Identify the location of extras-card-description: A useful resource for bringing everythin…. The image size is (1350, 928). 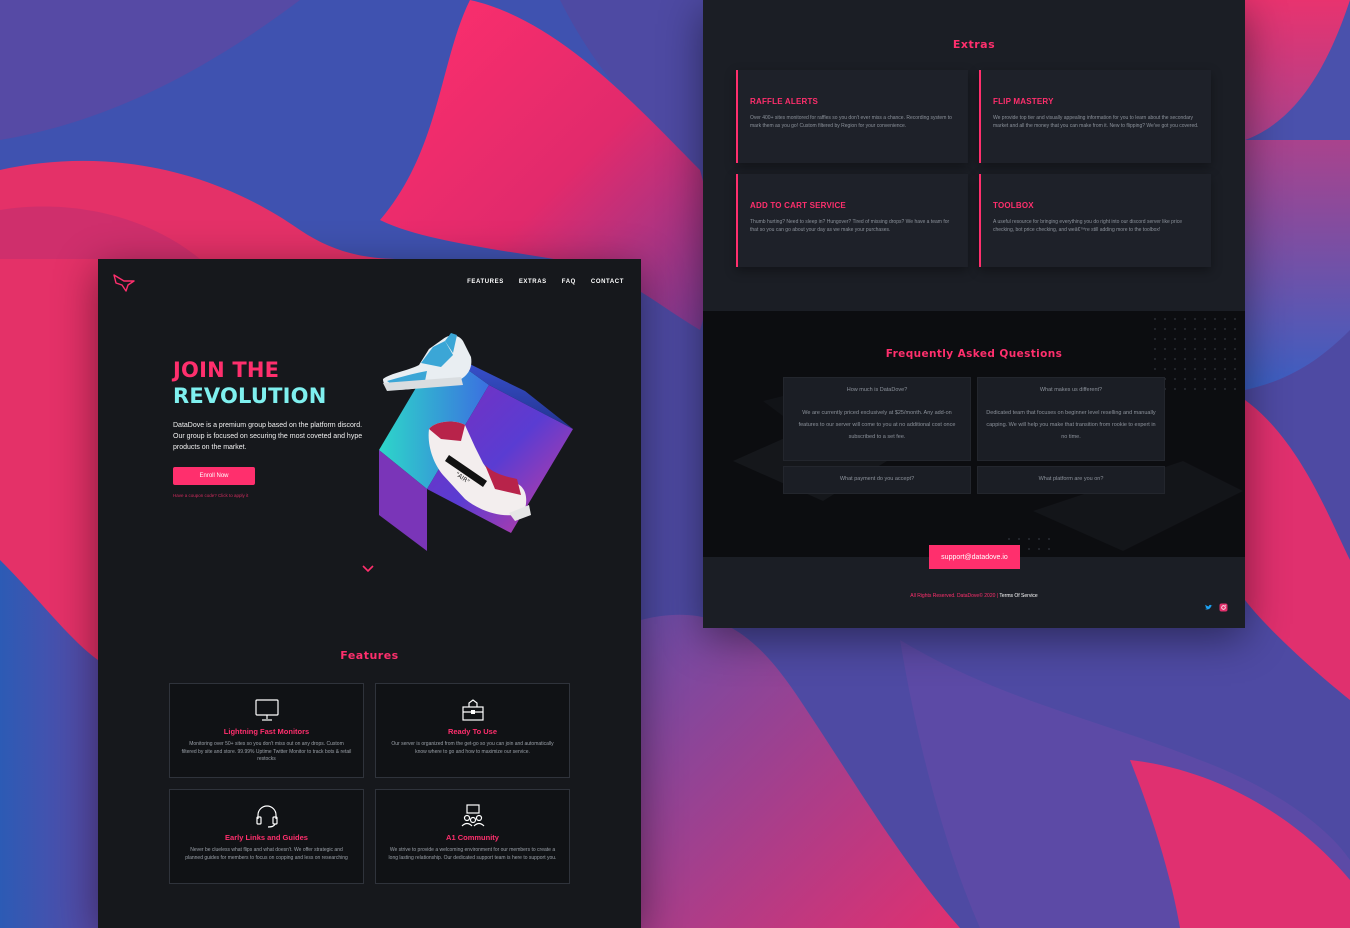
(1087, 226).